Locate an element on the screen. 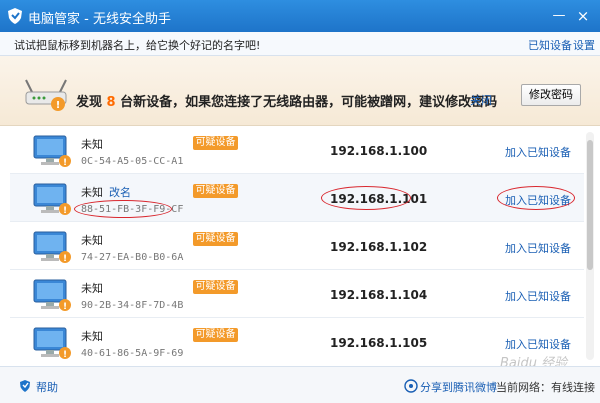  scrollbar-thumb is located at coordinates (590, 205).